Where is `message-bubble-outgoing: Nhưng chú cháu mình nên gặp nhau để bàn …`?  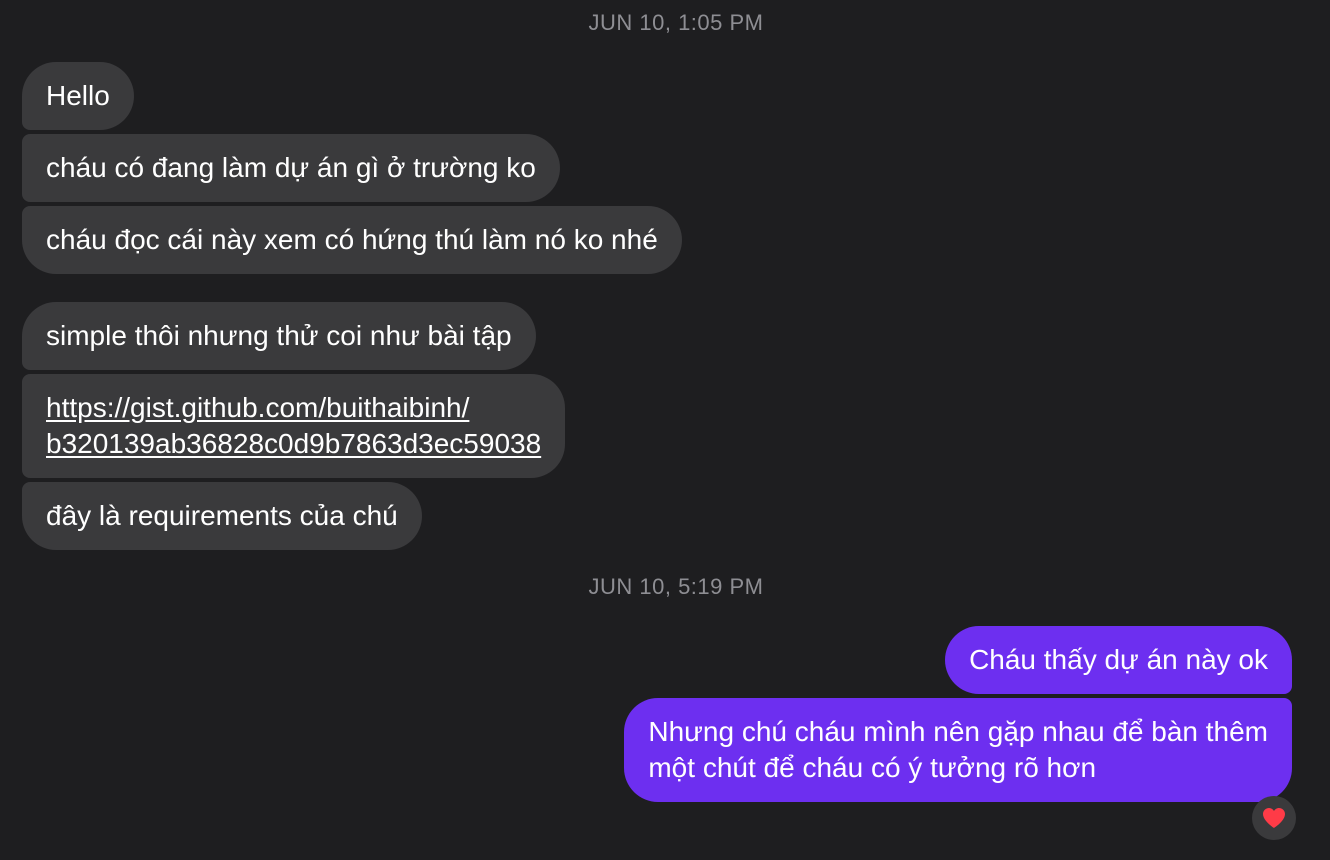 message-bubble-outgoing: Nhưng chú cháu mình nên gặp nhau để bàn … is located at coordinates (958, 750).